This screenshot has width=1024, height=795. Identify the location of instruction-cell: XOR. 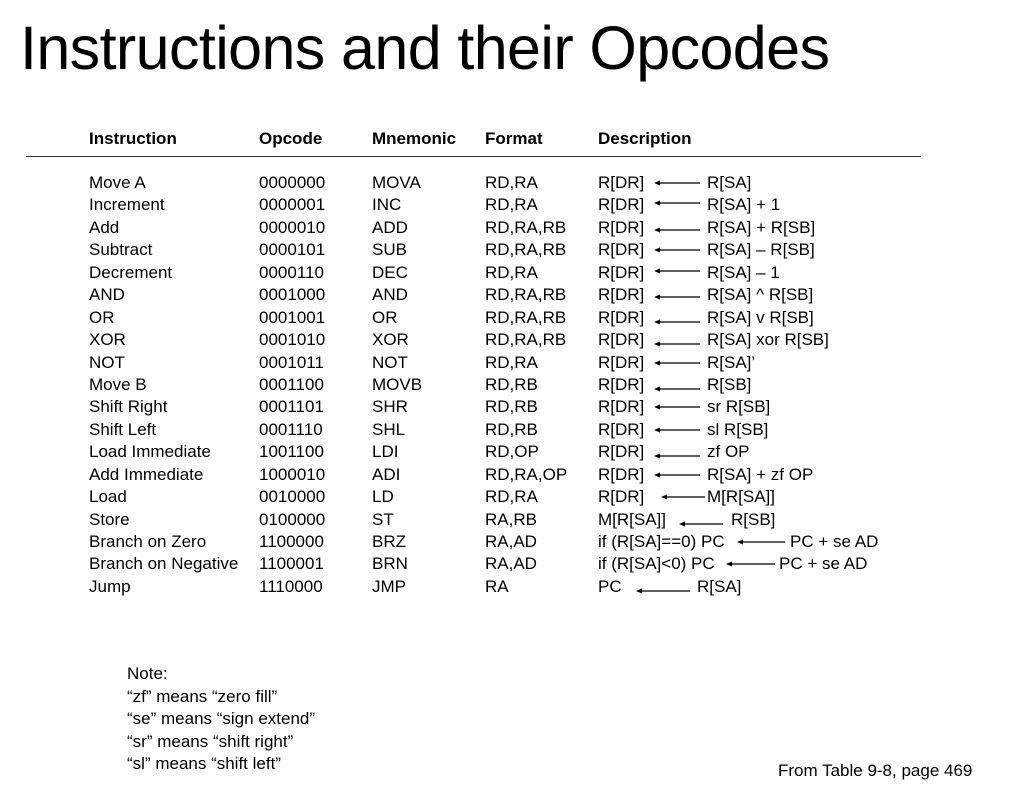
(107, 340).